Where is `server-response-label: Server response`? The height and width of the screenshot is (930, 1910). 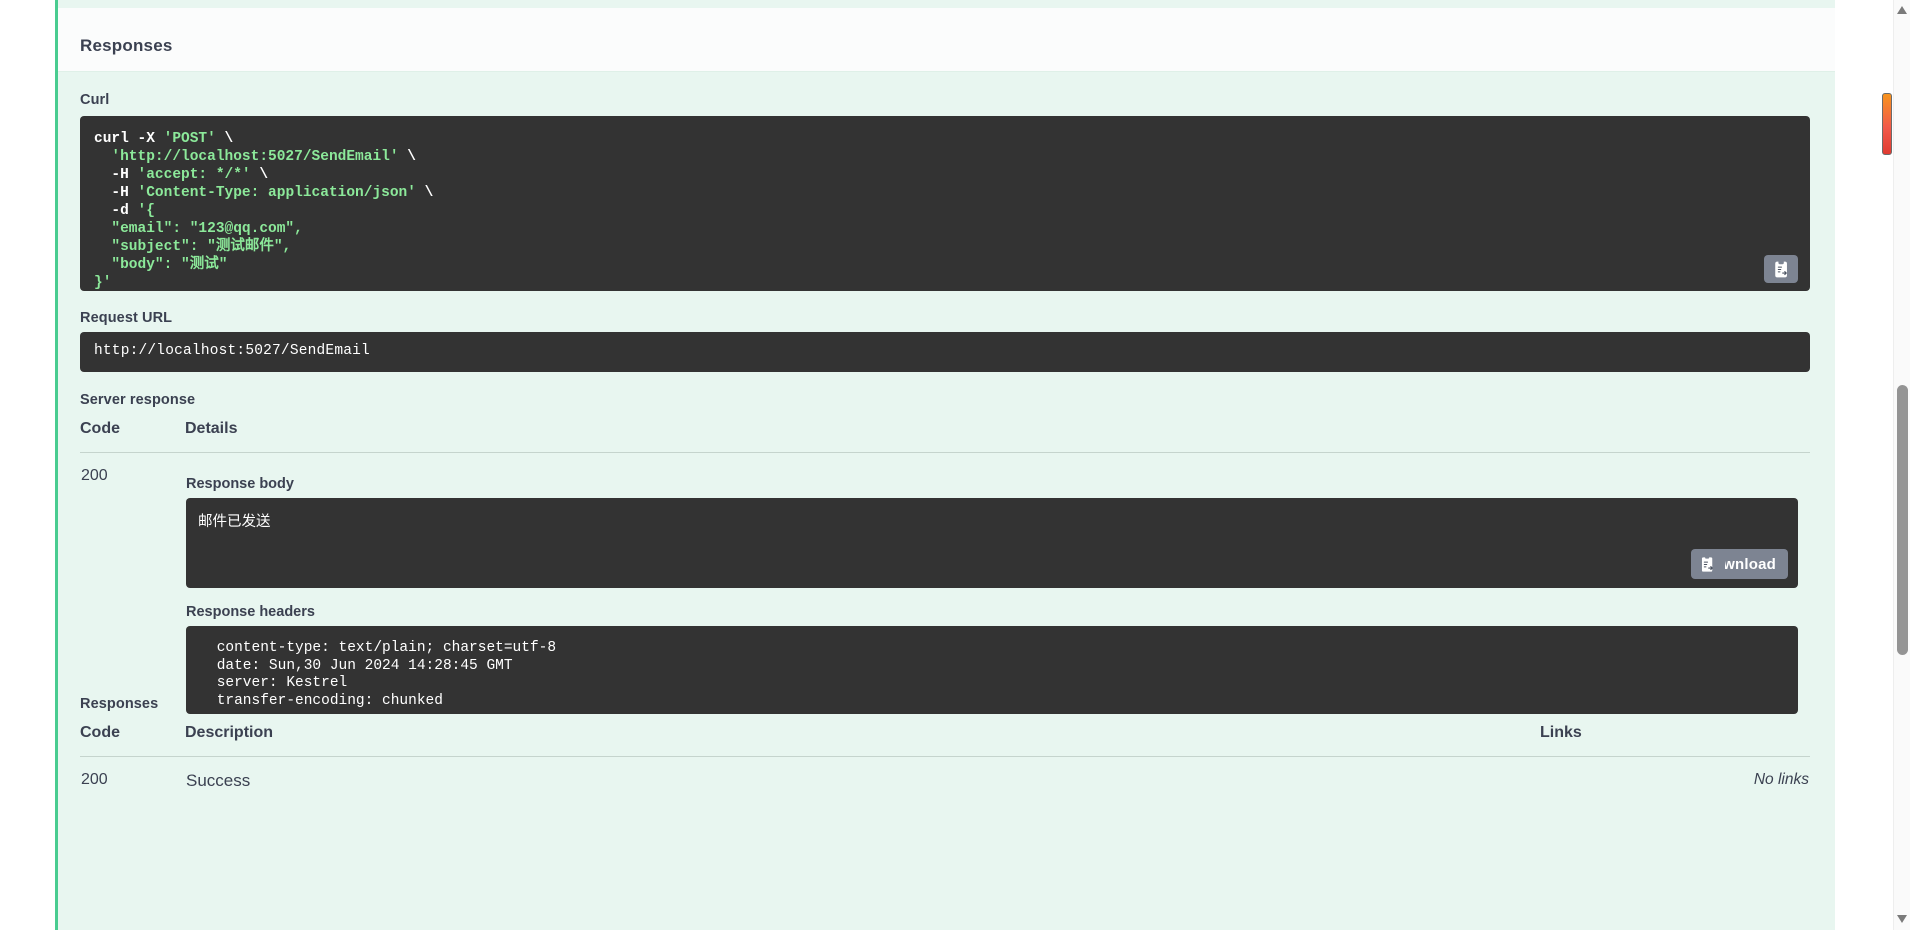
server-response-label: Server response is located at coordinates (138, 400).